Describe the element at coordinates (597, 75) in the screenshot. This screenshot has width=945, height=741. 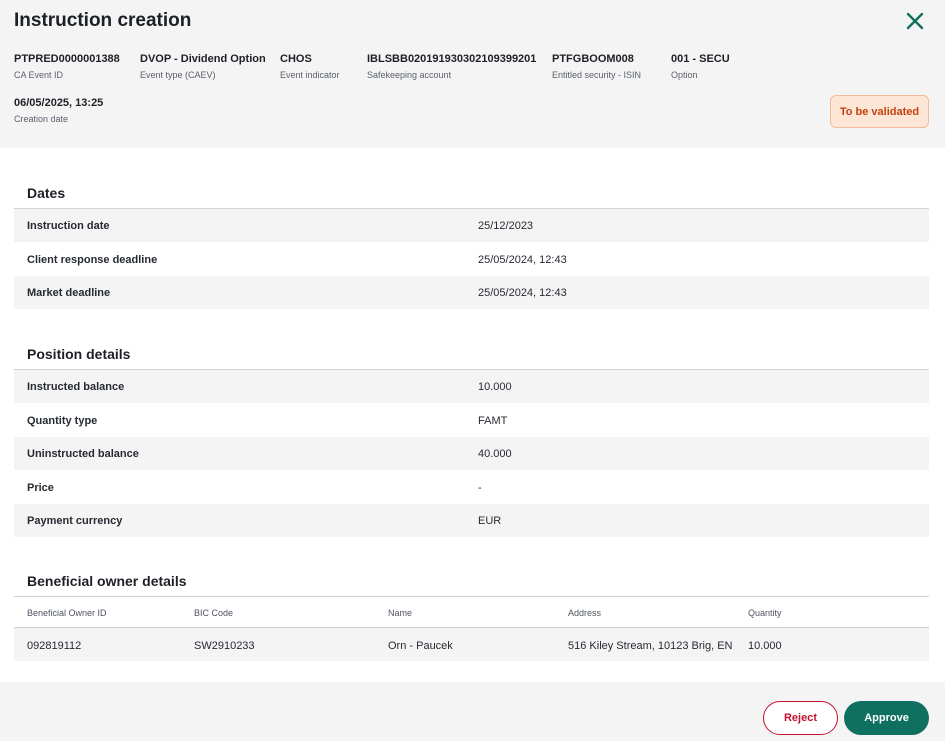
I see `meta-label: Entitled security - ISIN` at that location.